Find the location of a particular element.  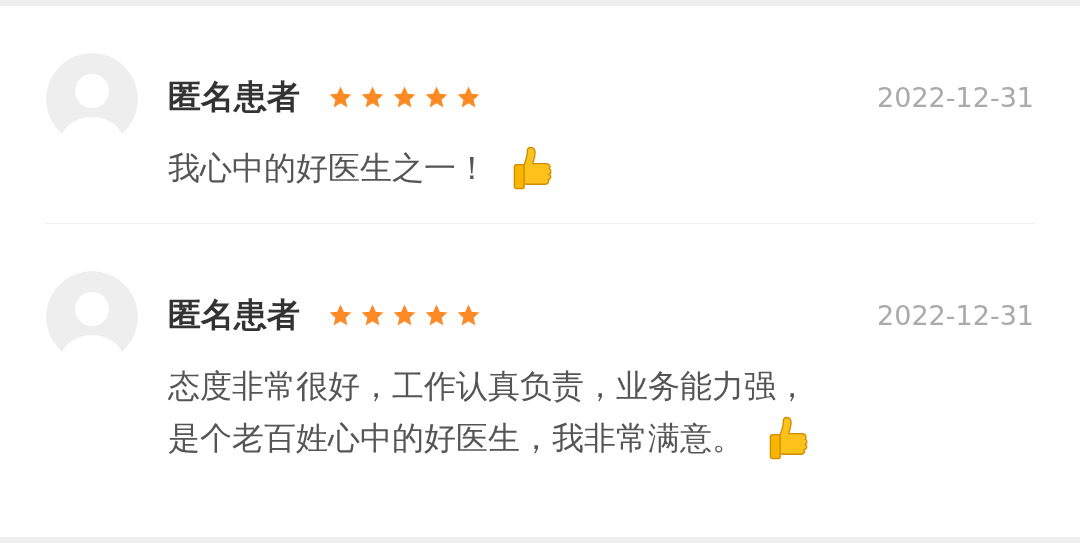

review-text: 是个老百姓心中的好医生，我非常满意。 is located at coordinates (456, 438).